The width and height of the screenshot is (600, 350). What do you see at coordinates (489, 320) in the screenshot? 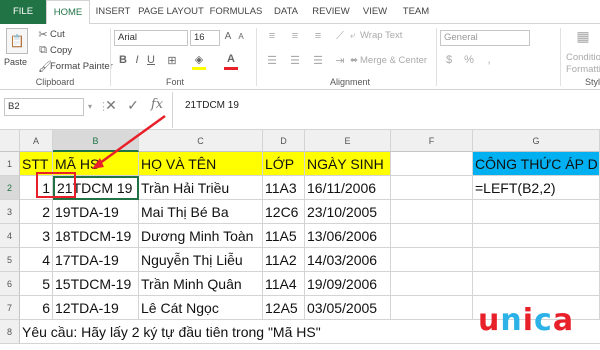
I see `logo-u: u` at bounding box center [489, 320].